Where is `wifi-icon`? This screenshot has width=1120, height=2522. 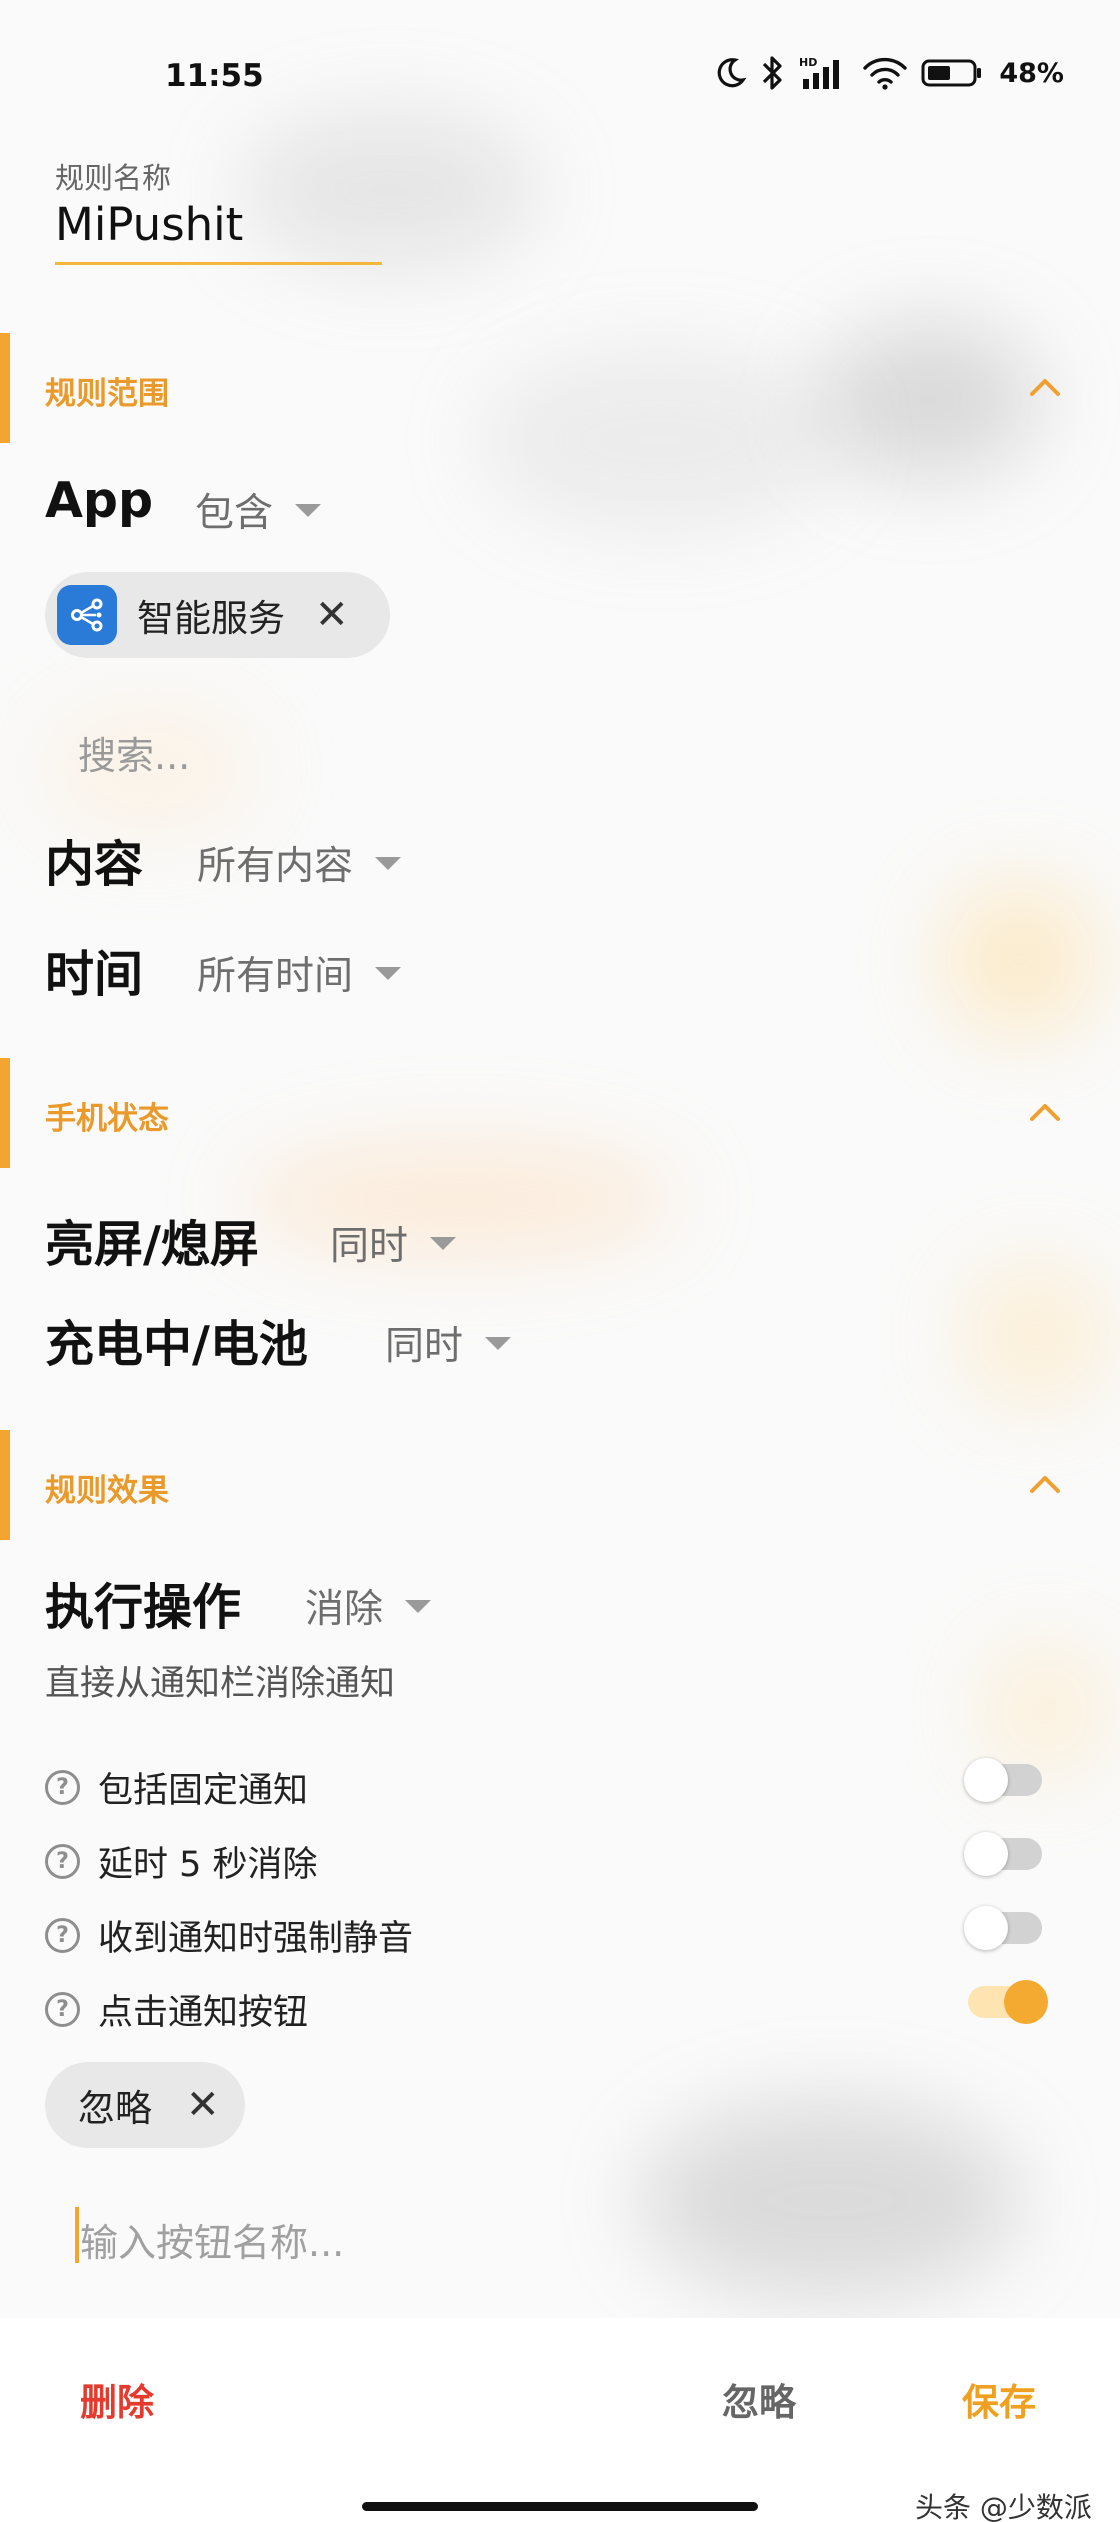
wifi-icon is located at coordinates (885, 73).